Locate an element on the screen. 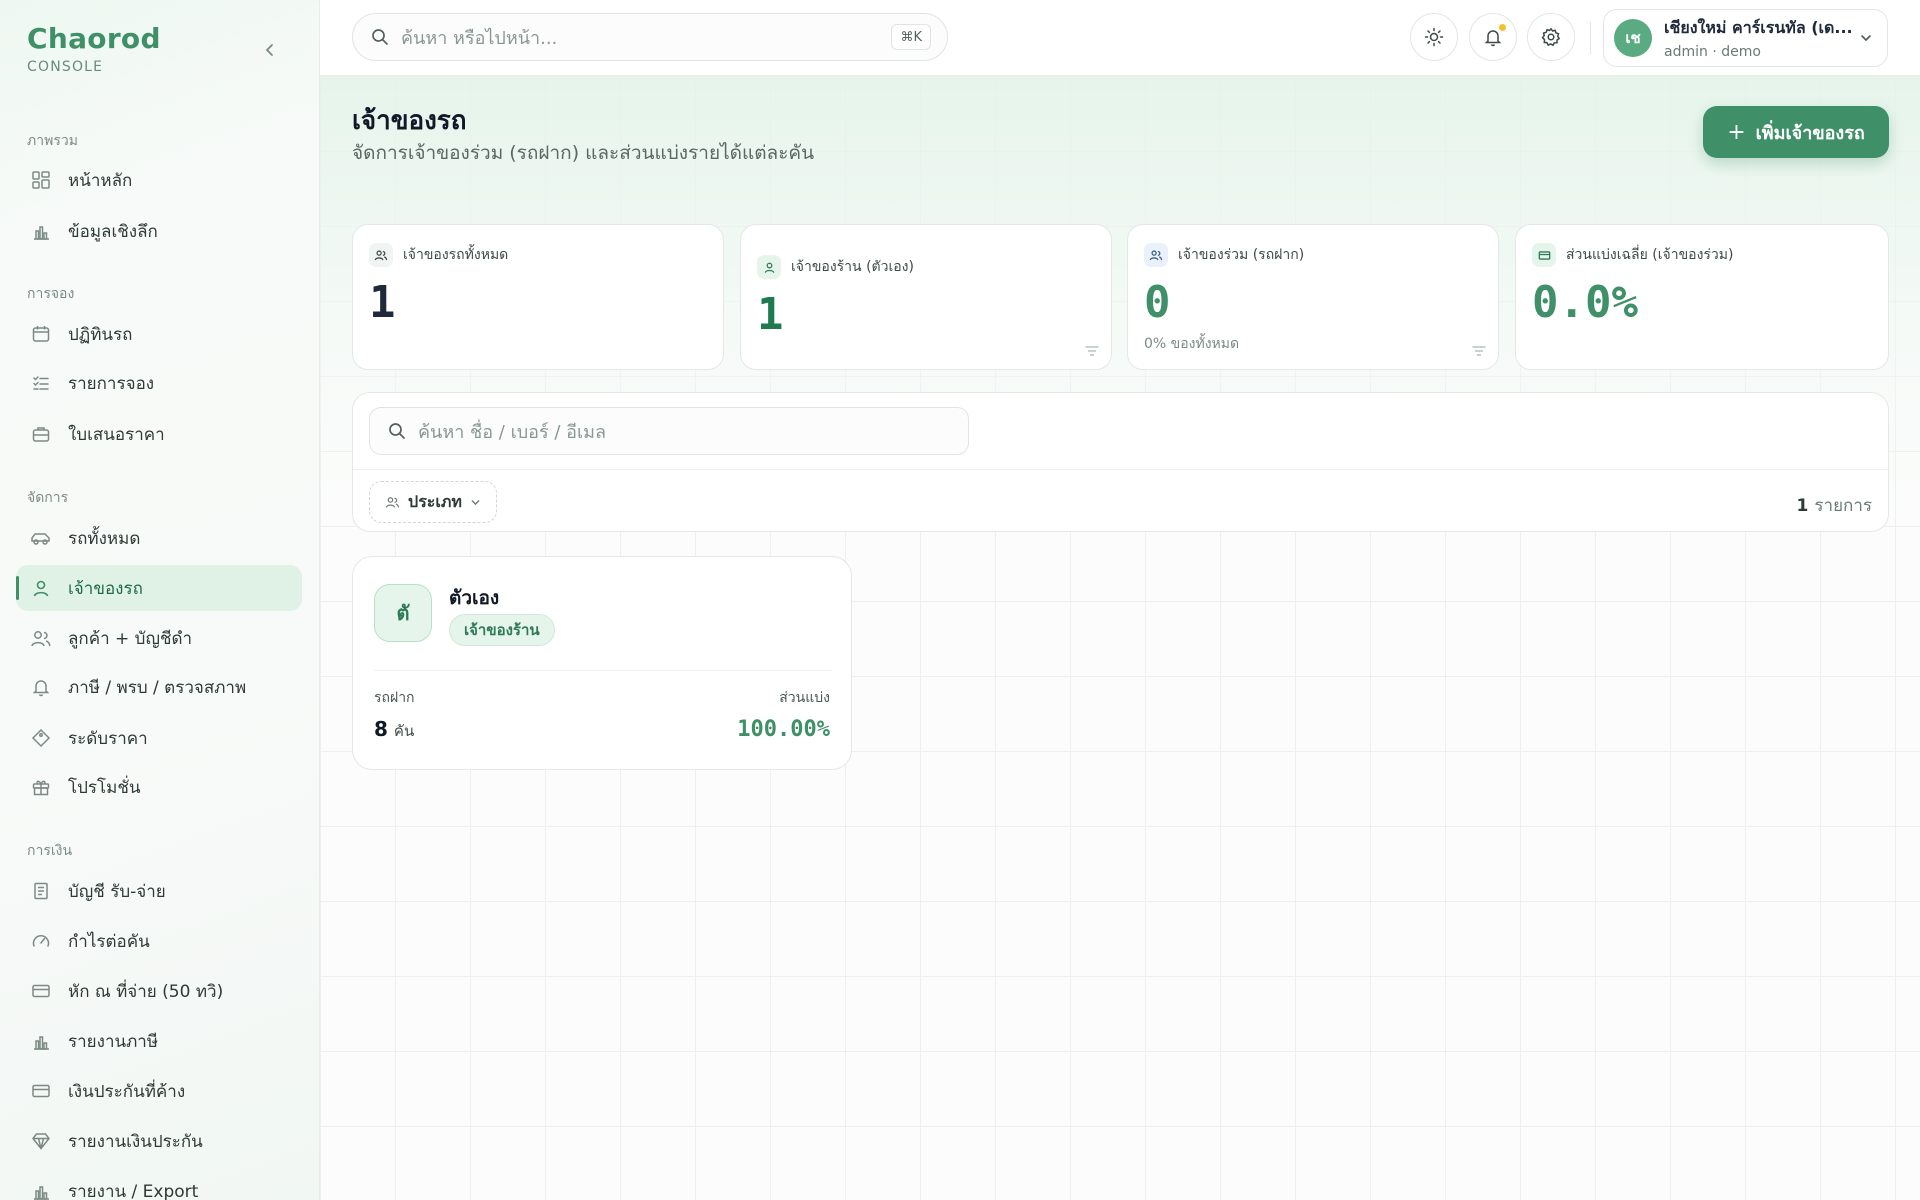 The height and width of the screenshot is (1200, 1920). add-owner-button: + เพิ่มเจ้าของรถ is located at coordinates (1796, 132).